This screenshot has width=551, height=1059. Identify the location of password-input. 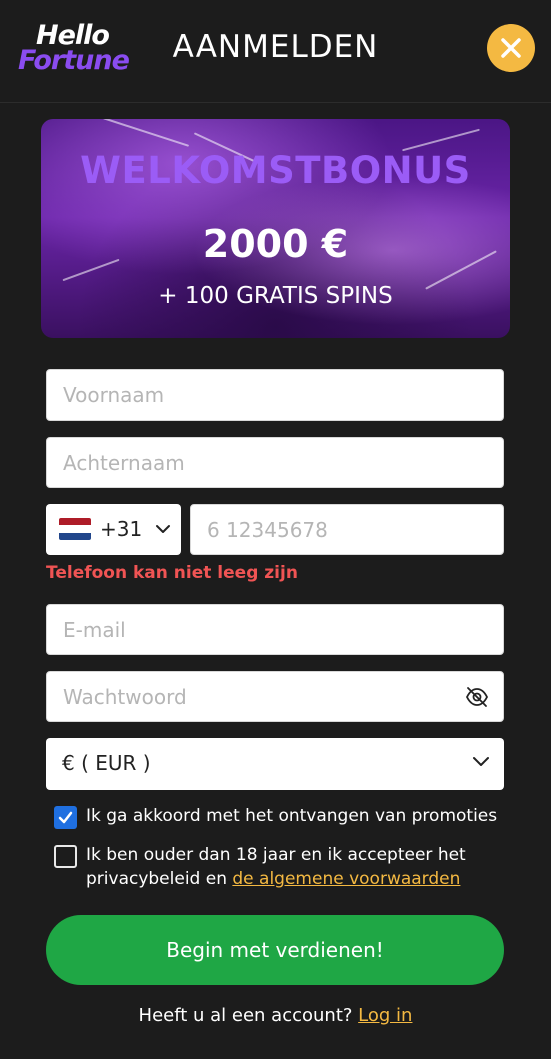
(275, 696).